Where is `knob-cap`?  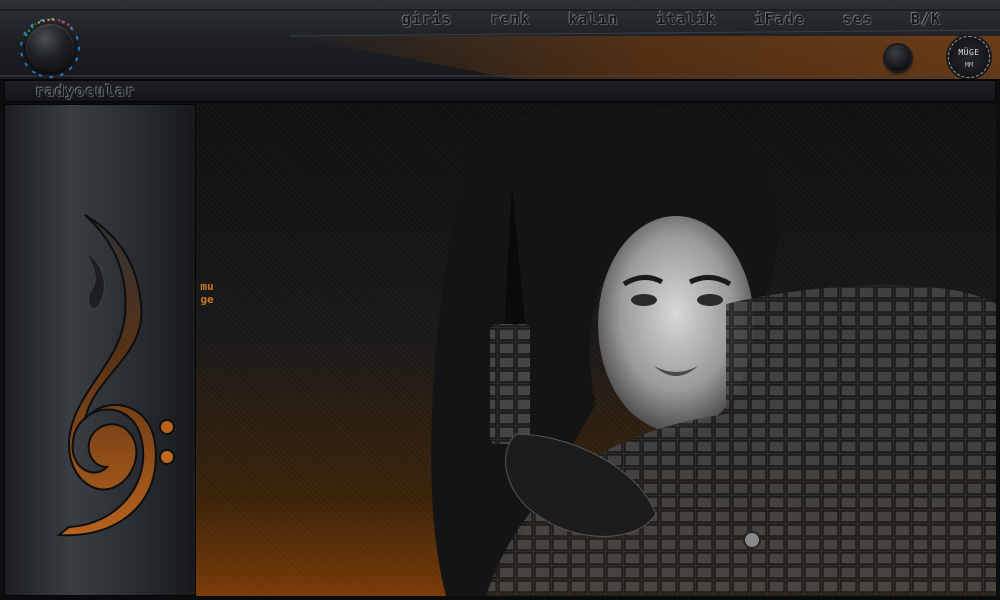 knob-cap is located at coordinates (50, 48).